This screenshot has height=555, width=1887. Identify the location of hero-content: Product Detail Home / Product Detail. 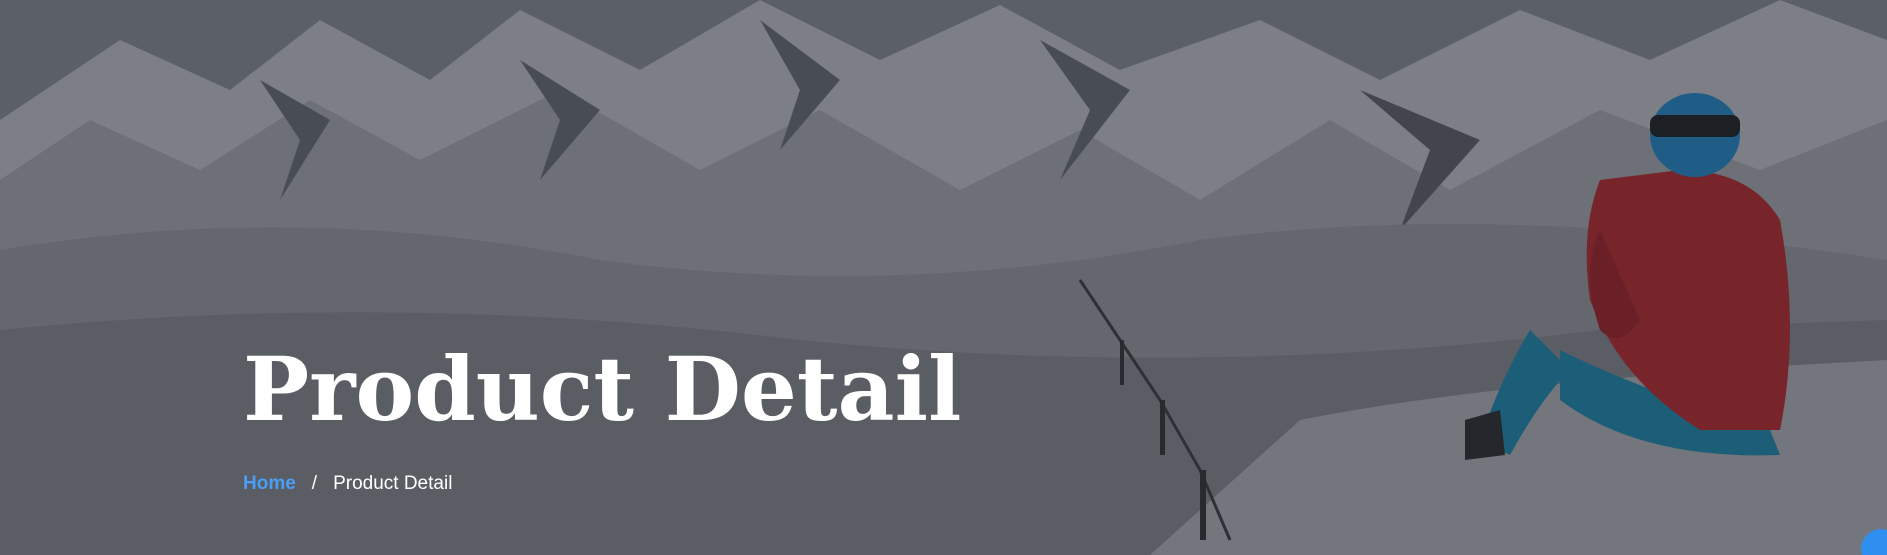
(602, 420).